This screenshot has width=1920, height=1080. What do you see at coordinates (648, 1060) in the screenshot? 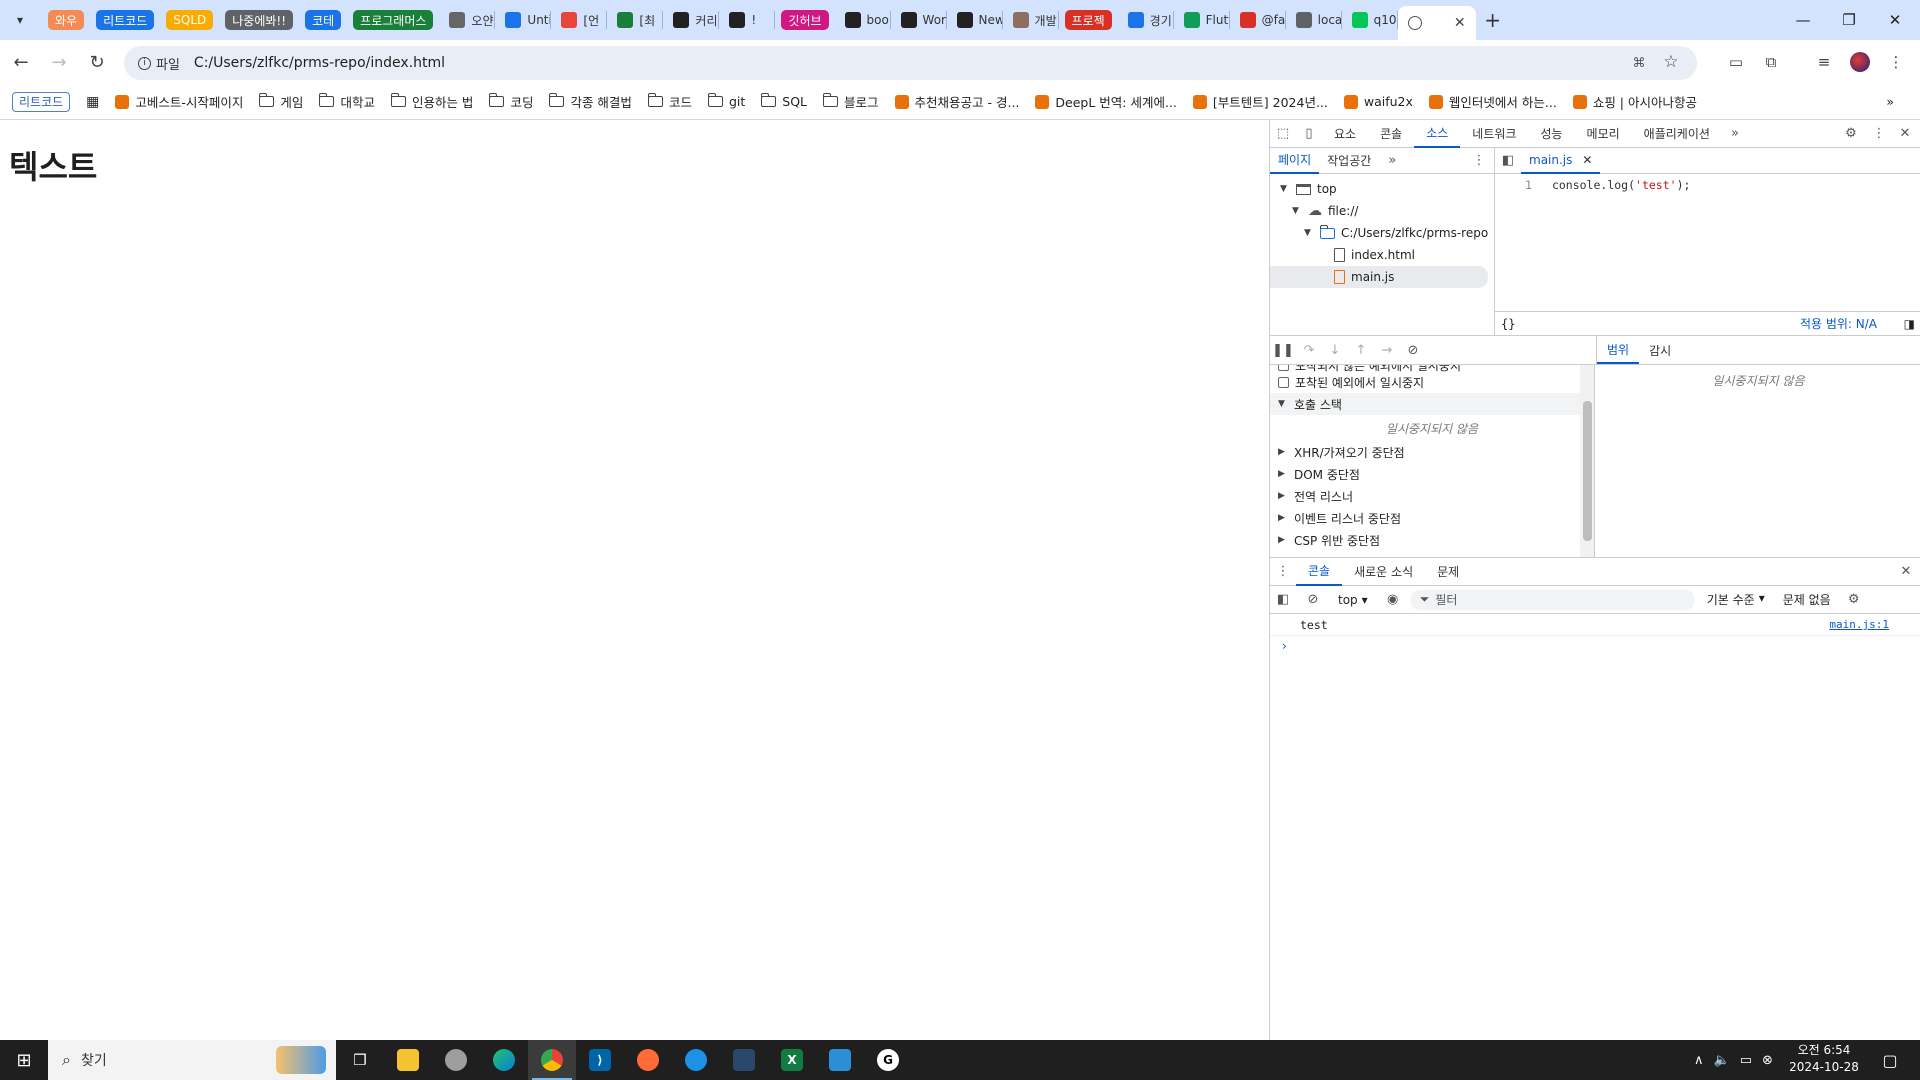
I see `taskbar-postman` at bounding box center [648, 1060].